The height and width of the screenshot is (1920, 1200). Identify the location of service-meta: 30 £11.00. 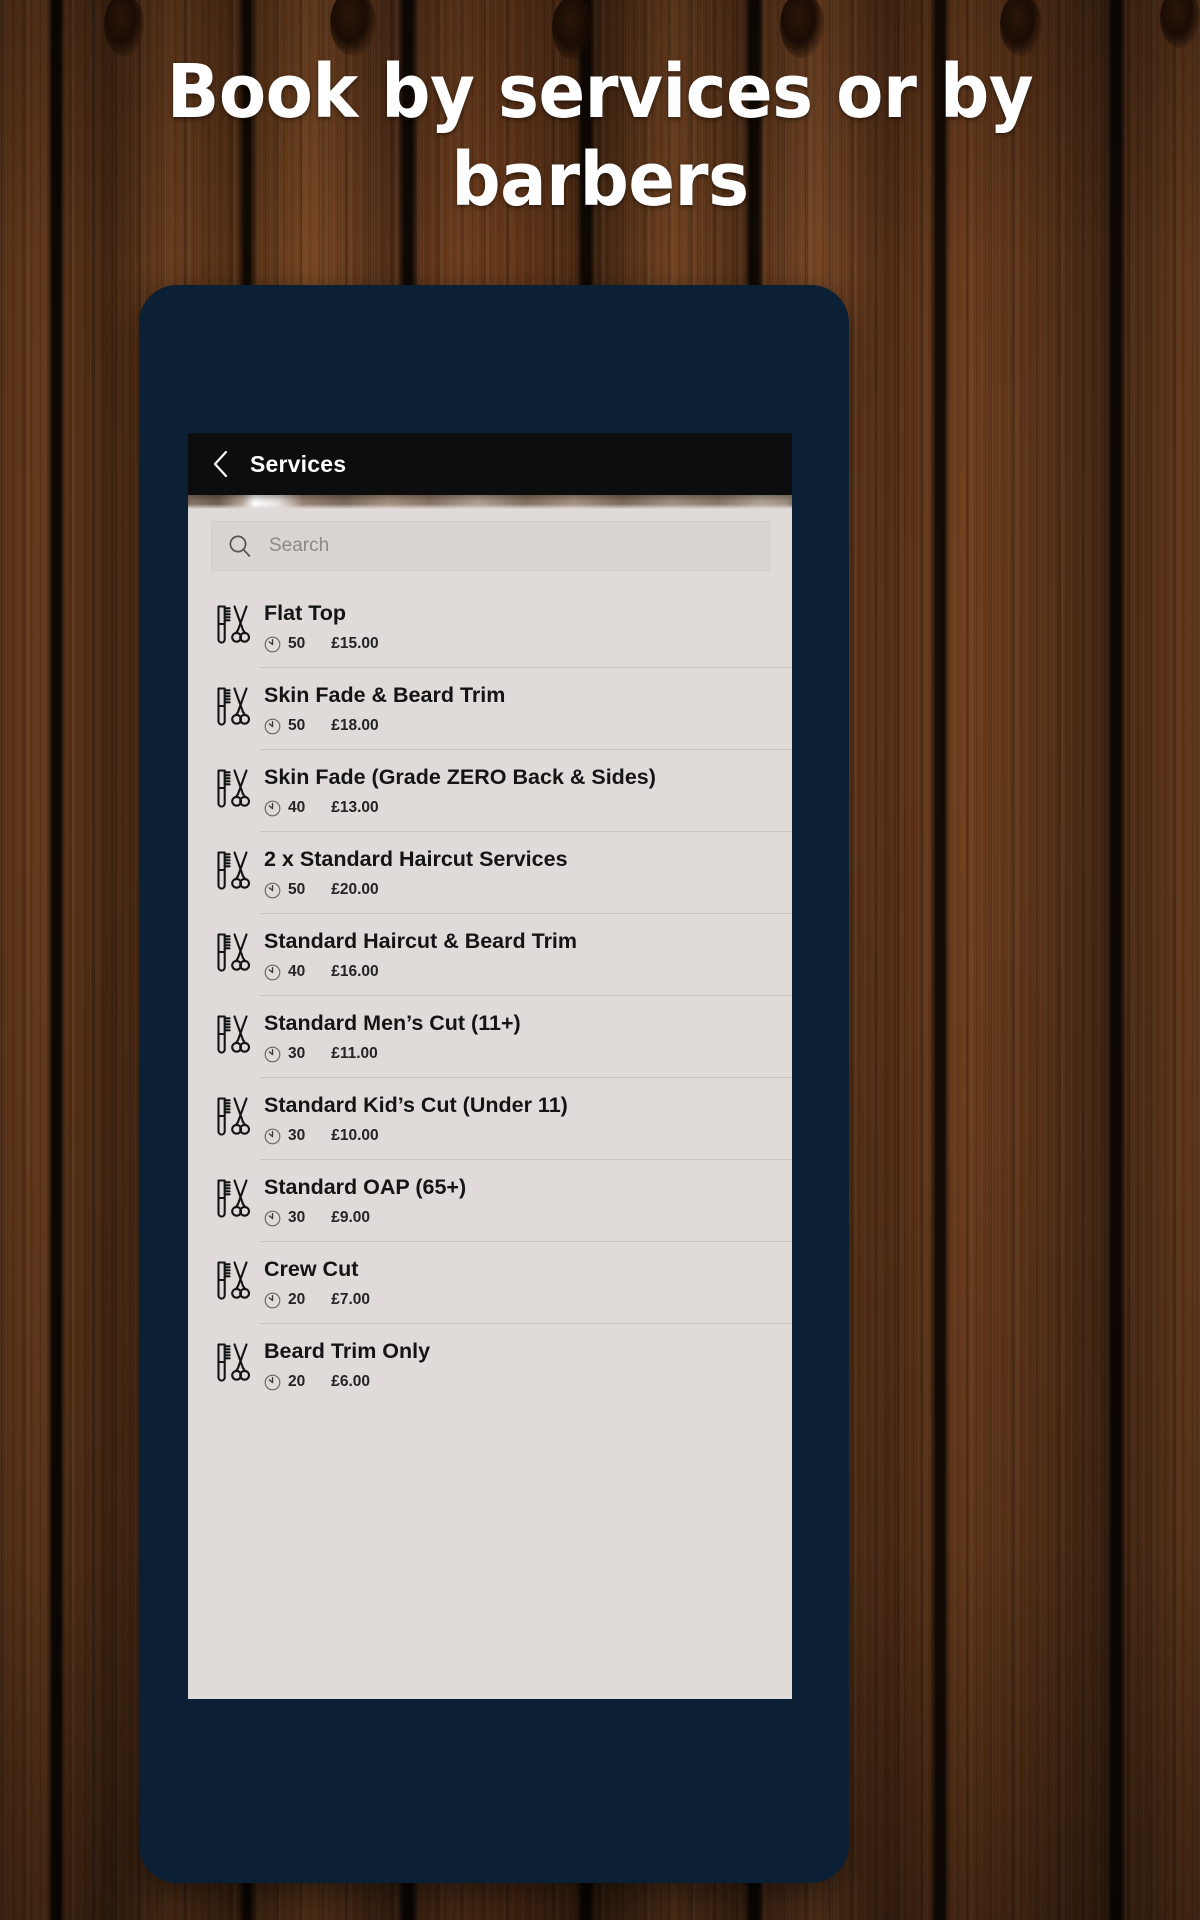
(520, 1054).